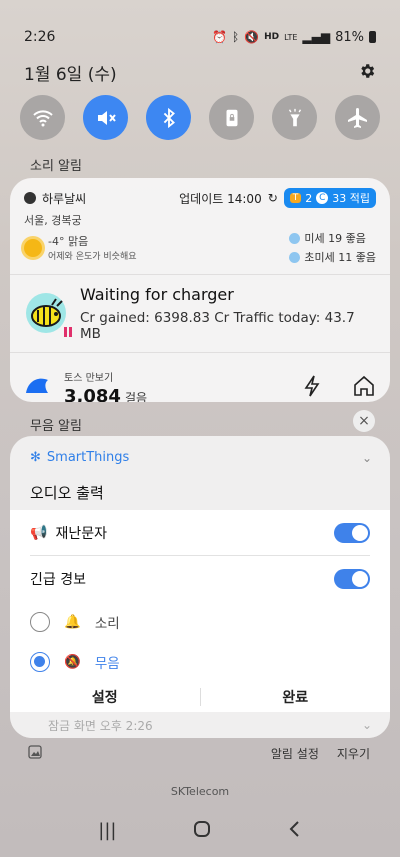  I want to click on emergency-alert-label: 긴급 경보, so click(58, 580).